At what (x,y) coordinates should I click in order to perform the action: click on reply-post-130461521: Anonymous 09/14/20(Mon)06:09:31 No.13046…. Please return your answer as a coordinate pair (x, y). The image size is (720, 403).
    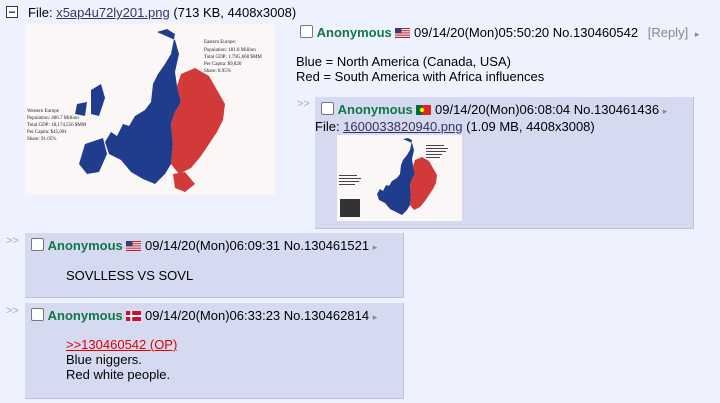
    Looking at the image, I should click on (214, 265).